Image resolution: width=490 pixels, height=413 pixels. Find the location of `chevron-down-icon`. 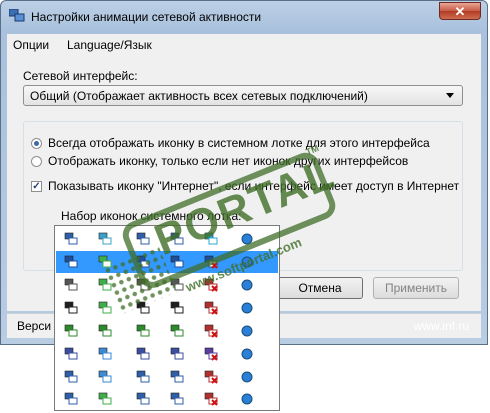

chevron-down-icon is located at coordinates (450, 95).